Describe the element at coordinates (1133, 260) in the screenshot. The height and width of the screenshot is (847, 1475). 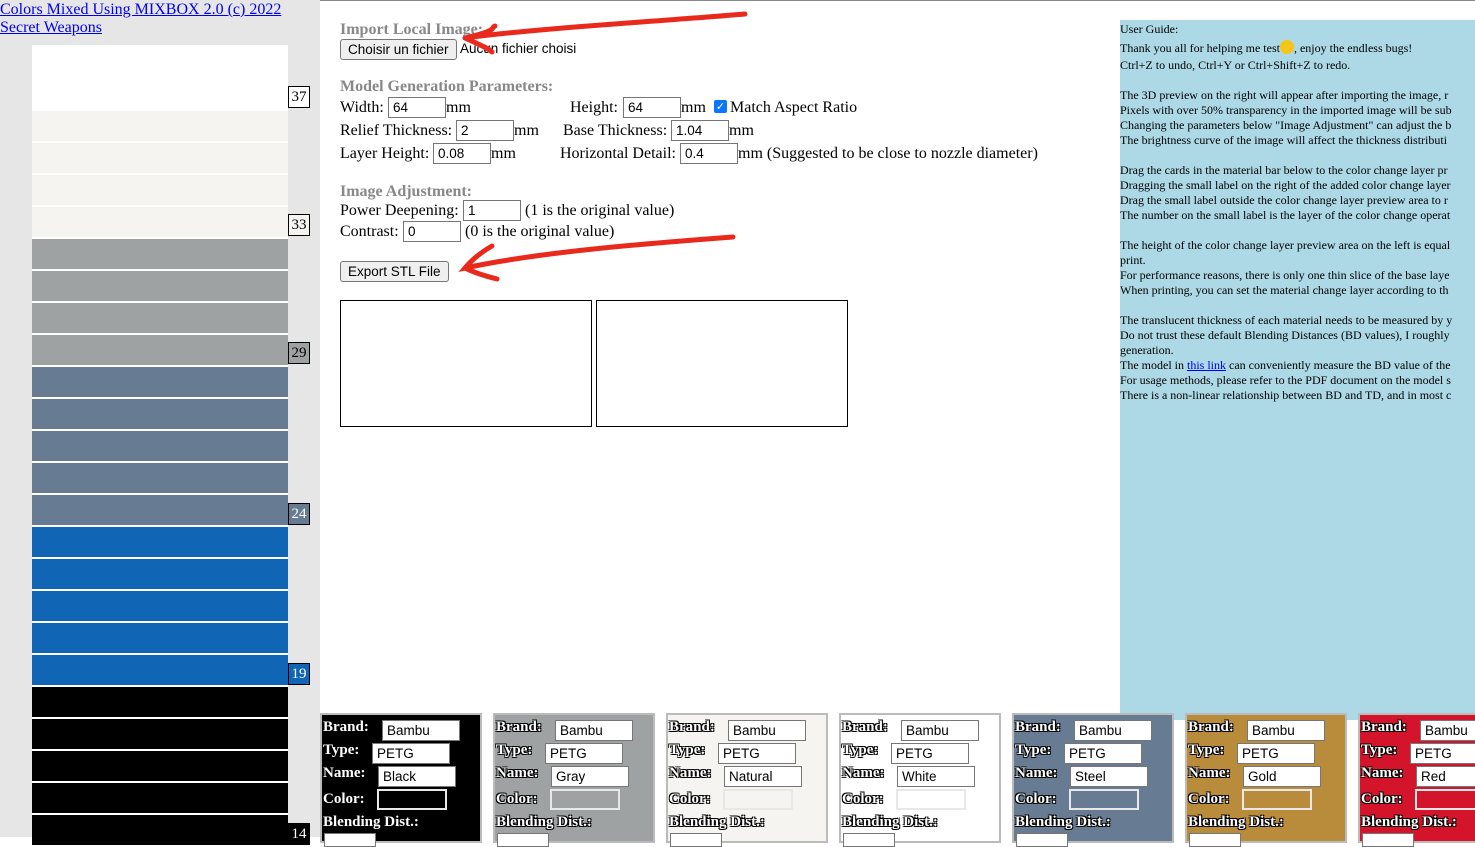
I see `guide-line: print.` at that location.